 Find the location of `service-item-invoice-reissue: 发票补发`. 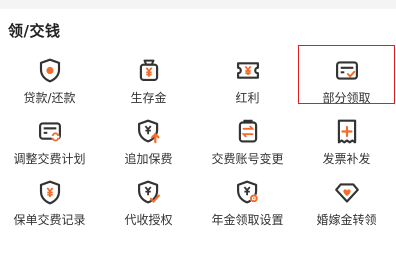

service-item-invoice-reissue: 发票补发 is located at coordinates (346, 135).